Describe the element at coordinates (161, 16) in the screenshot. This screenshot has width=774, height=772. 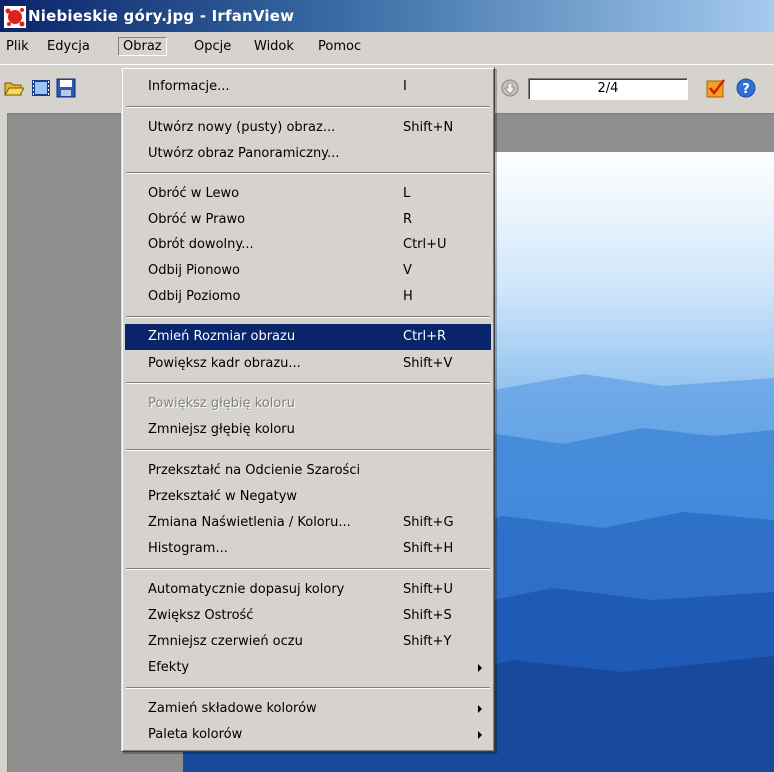
I see `window-title: Niebieskie góry.jpg - IrfanView` at that location.